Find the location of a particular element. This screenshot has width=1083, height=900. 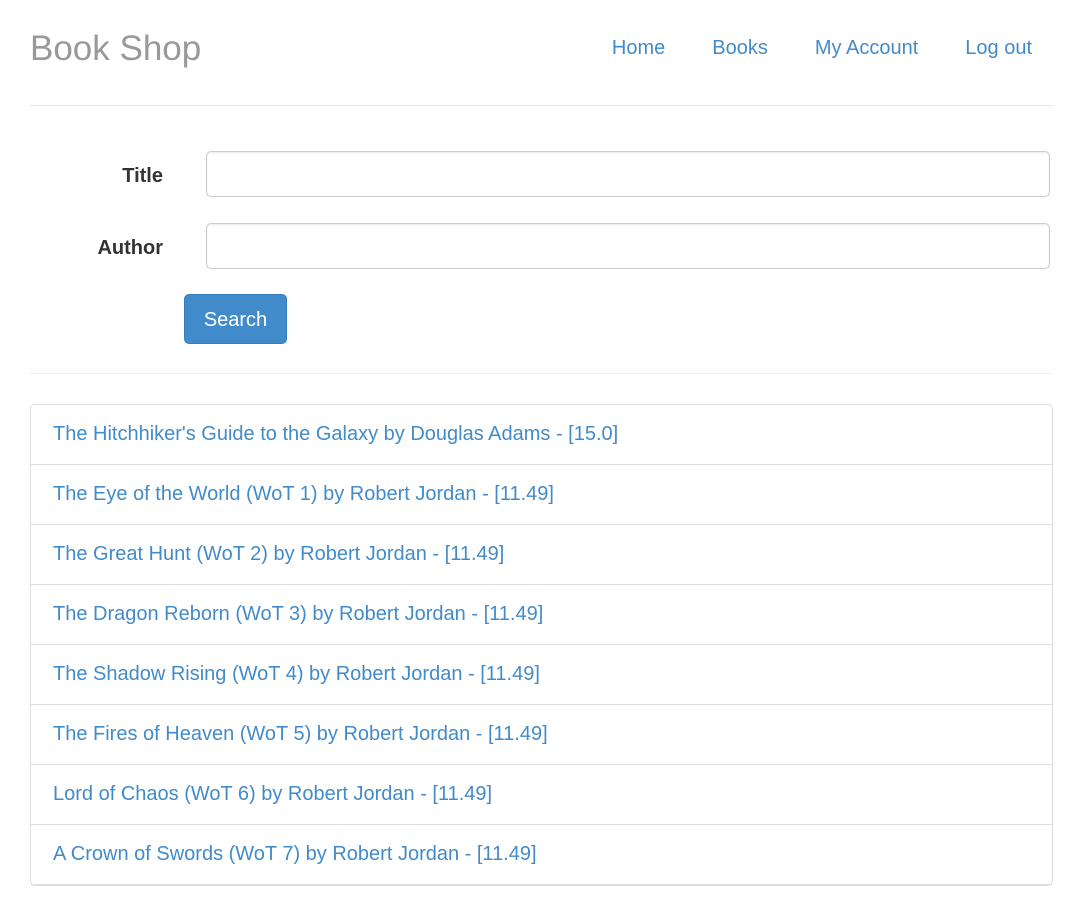

section-divider is located at coordinates (541, 373).